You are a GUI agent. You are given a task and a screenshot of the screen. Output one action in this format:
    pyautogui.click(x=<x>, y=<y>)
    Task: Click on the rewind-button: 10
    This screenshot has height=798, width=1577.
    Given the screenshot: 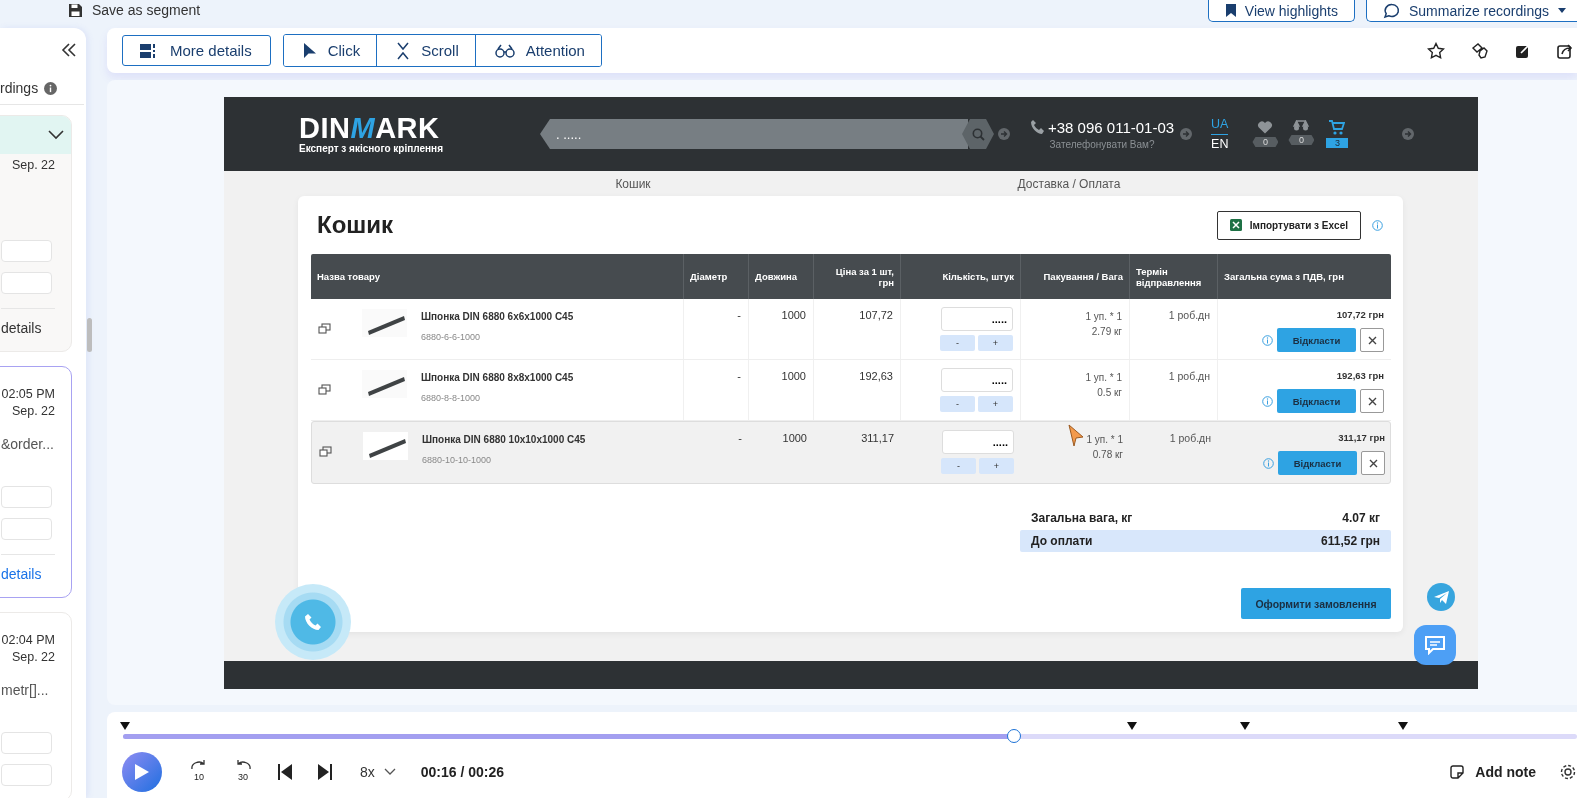 What is the action you would take?
    pyautogui.click(x=199, y=772)
    